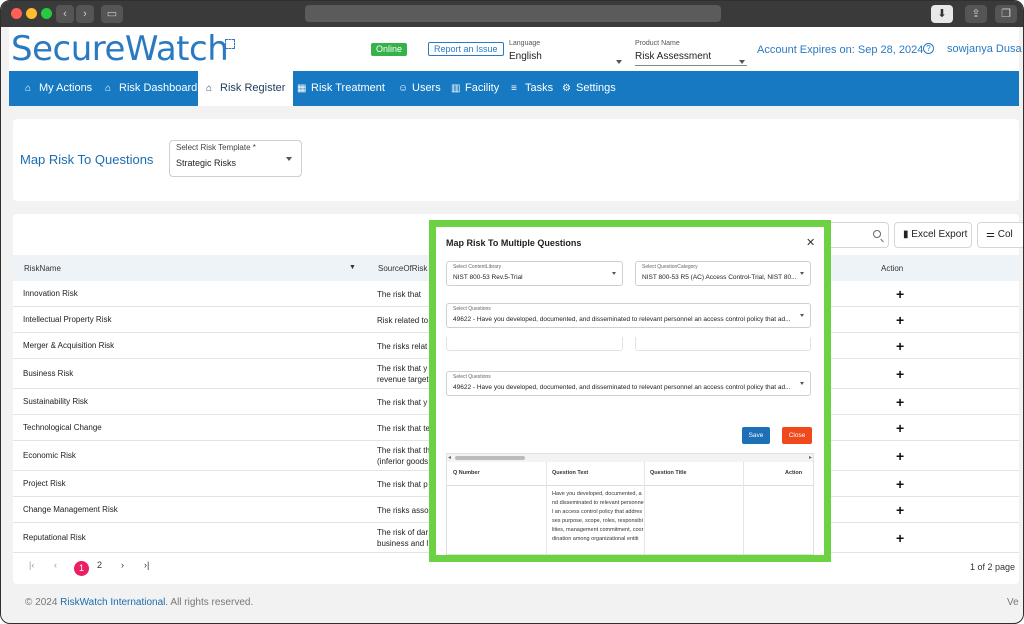  Describe the element at coordinates (67, 319) in the screenshot. I see `risk-name-cell: Intellectual Property Risk` at that location.